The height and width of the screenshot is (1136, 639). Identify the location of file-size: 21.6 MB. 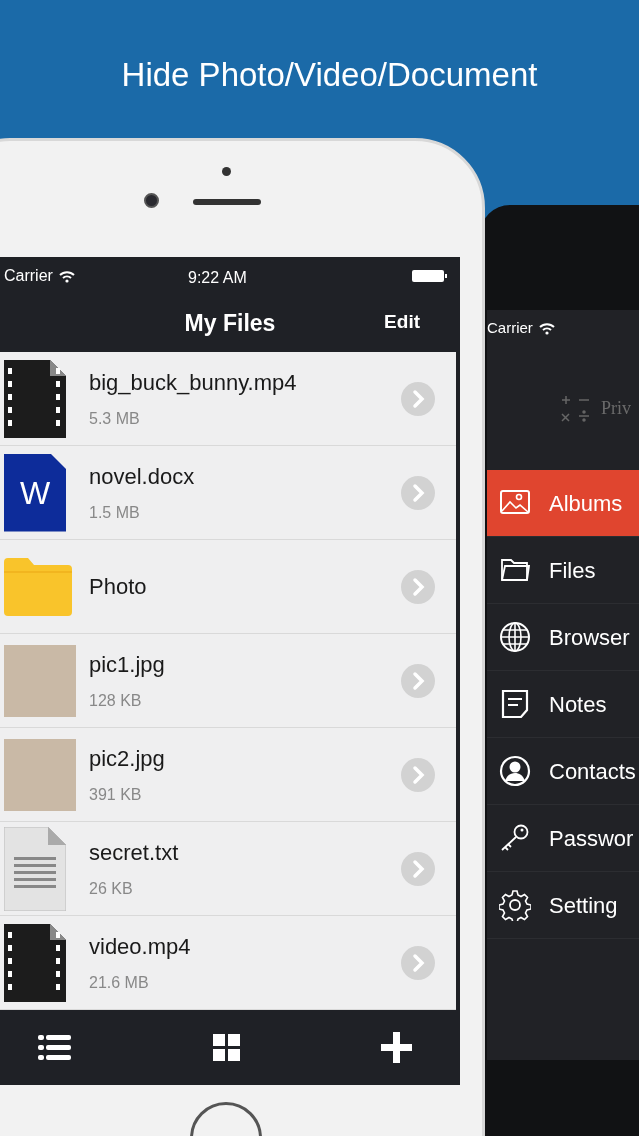
(119, 983).